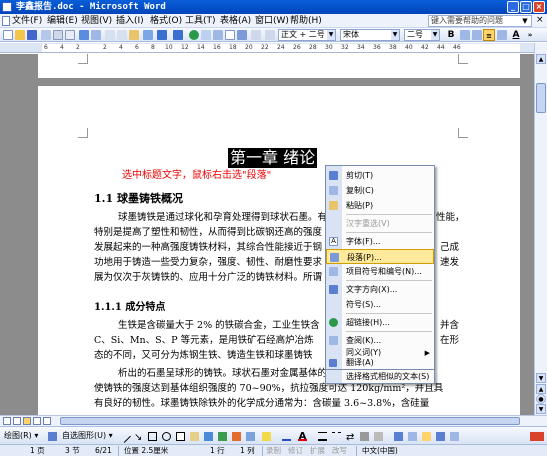 The image size is (547, 456). Describe the element at coordinates (541, 98) in the screenshot. I see `scroll-thumb` at that location.